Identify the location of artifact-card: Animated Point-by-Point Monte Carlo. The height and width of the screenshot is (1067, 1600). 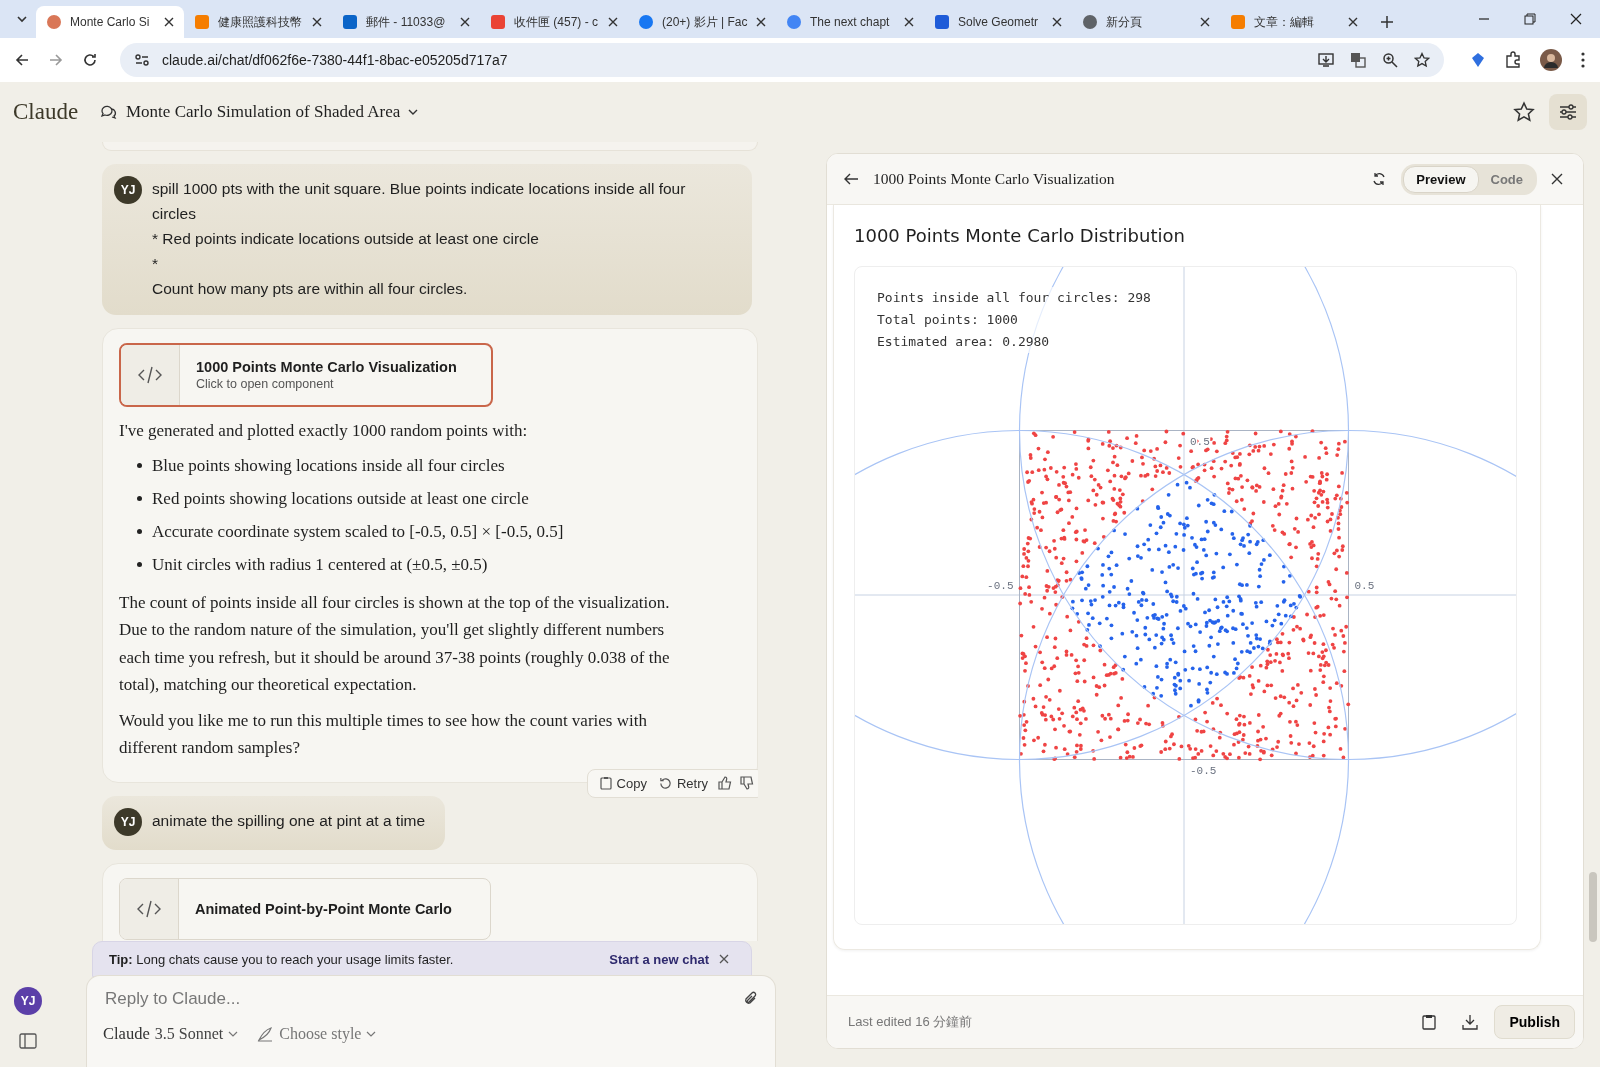
(305, 908).